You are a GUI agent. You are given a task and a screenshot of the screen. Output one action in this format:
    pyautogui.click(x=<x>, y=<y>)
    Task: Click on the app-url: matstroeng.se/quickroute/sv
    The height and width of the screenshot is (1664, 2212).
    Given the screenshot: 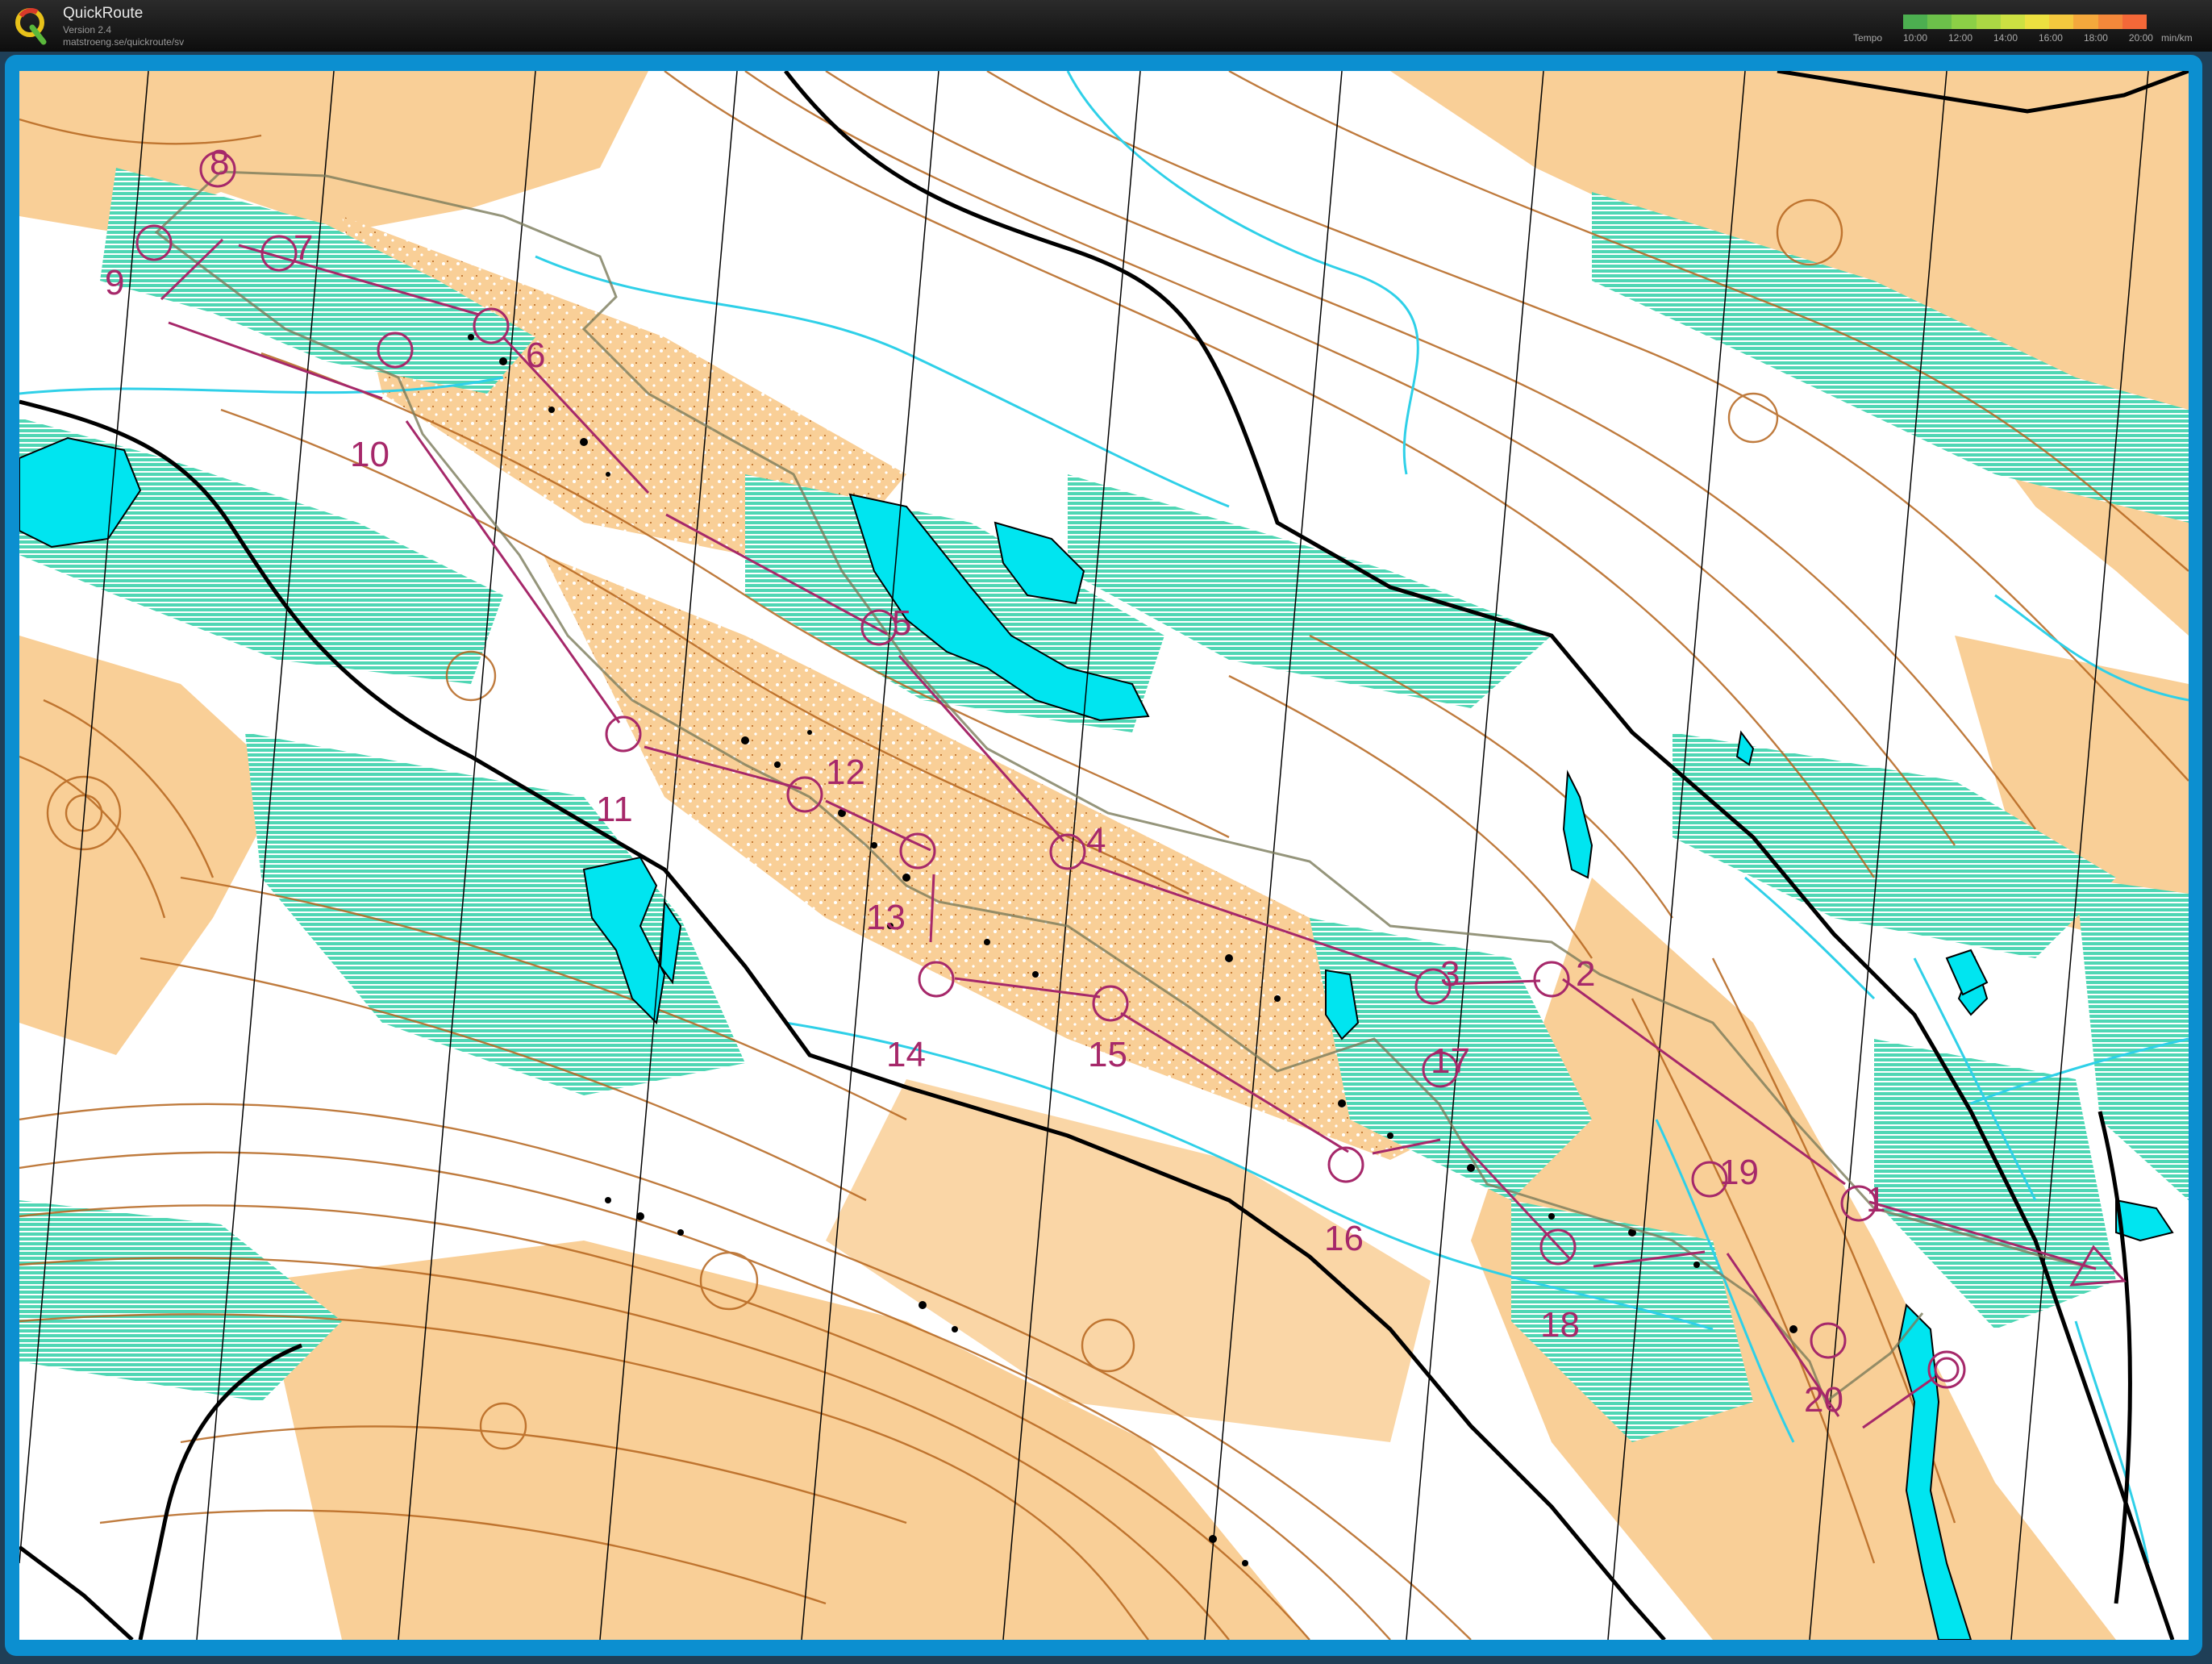 What is the action you would take?
    pyautogui.click(x=124, y=42)
    